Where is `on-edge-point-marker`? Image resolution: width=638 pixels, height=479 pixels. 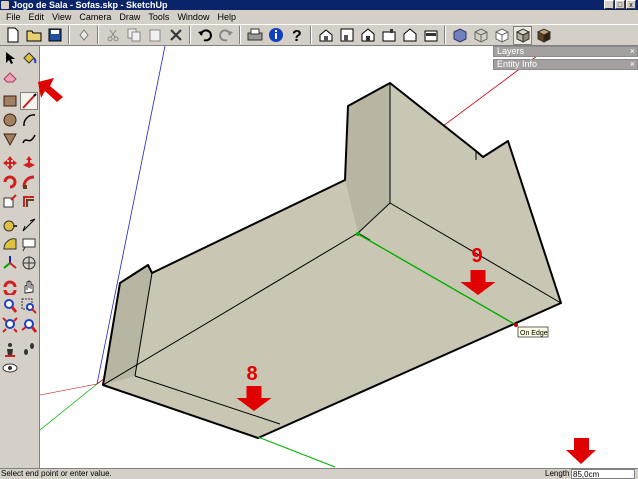 on-edge-point-marker is located at coordinates (516, 325).